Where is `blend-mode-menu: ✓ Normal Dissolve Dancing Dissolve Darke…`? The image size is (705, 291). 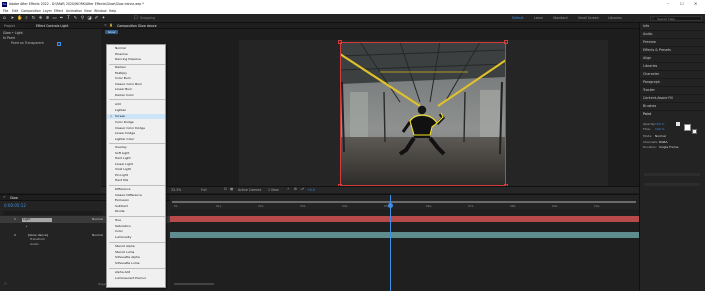 blend-mode-menu: ✓ Normal Dissolve Dancing Dissolve Darke… is located at coordinates (136, 166).